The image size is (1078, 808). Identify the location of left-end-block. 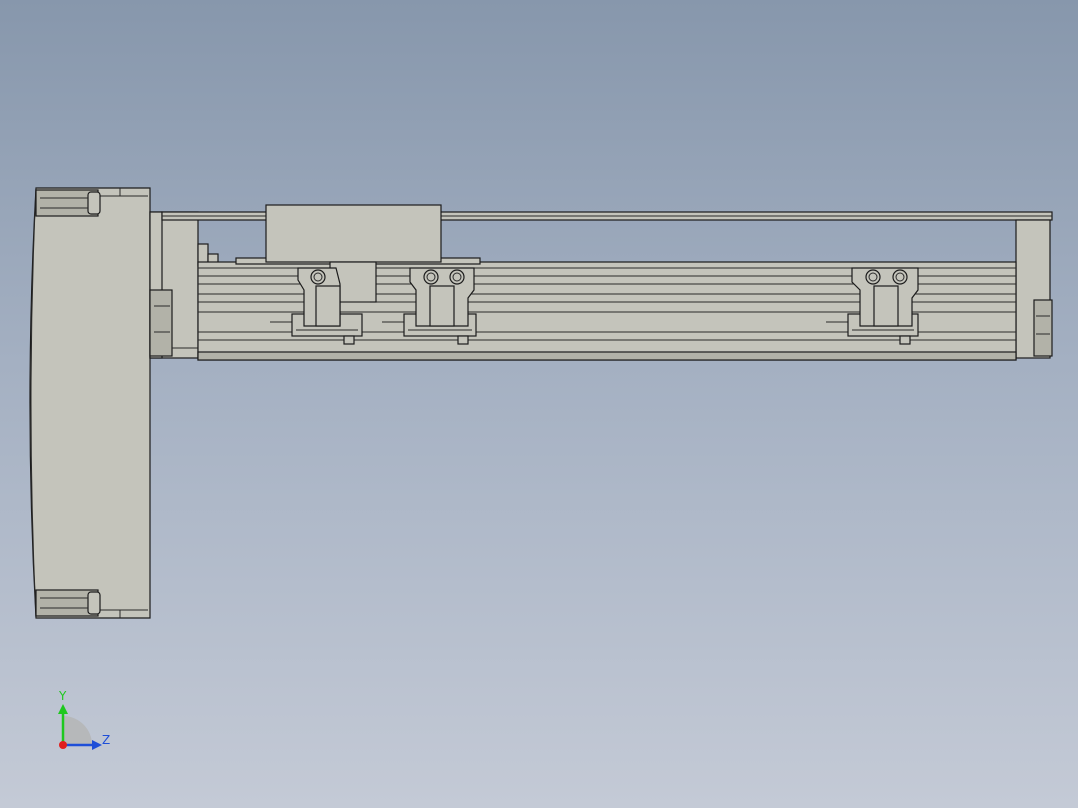
(174, 285).